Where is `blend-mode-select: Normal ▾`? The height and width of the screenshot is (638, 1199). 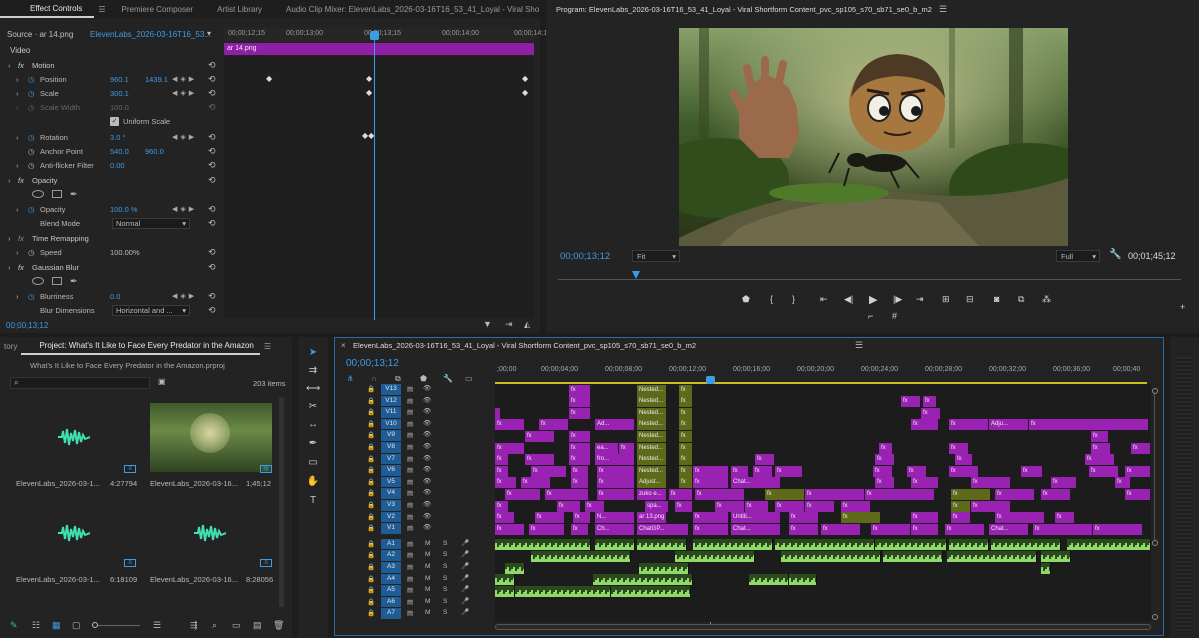 blend-mode-select: Normal ▾ is located at coordinates (151, 223).